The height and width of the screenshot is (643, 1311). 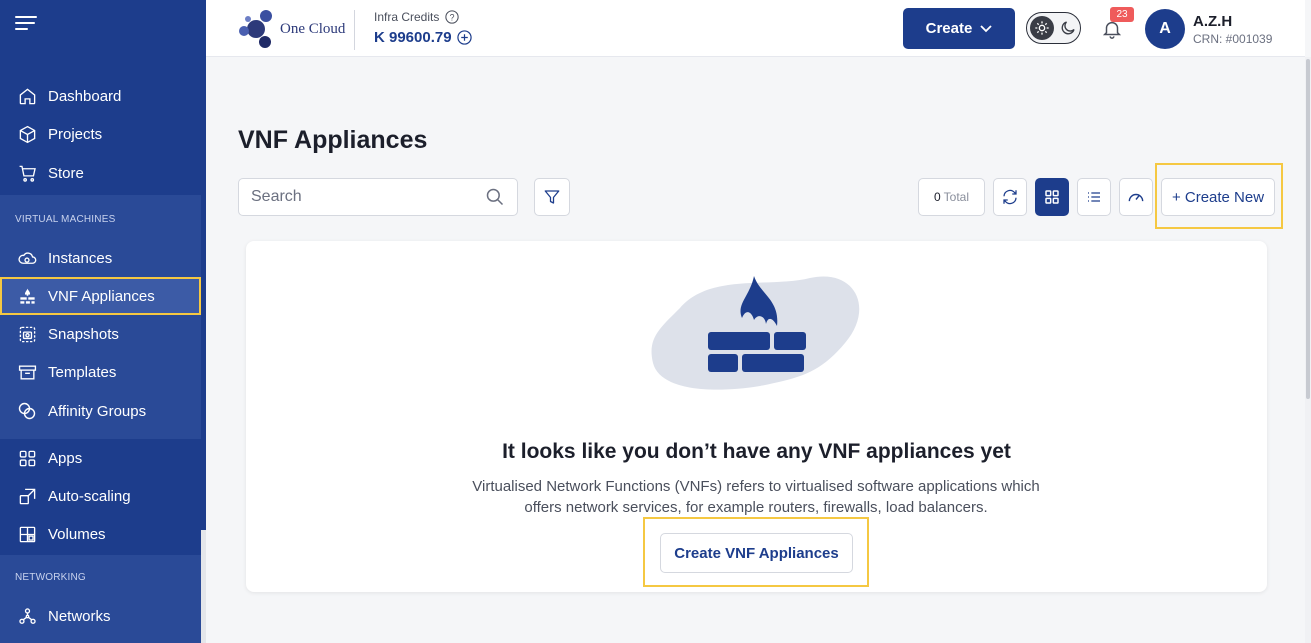 I want to click on refresh-button, so click(x=1010, y=197).